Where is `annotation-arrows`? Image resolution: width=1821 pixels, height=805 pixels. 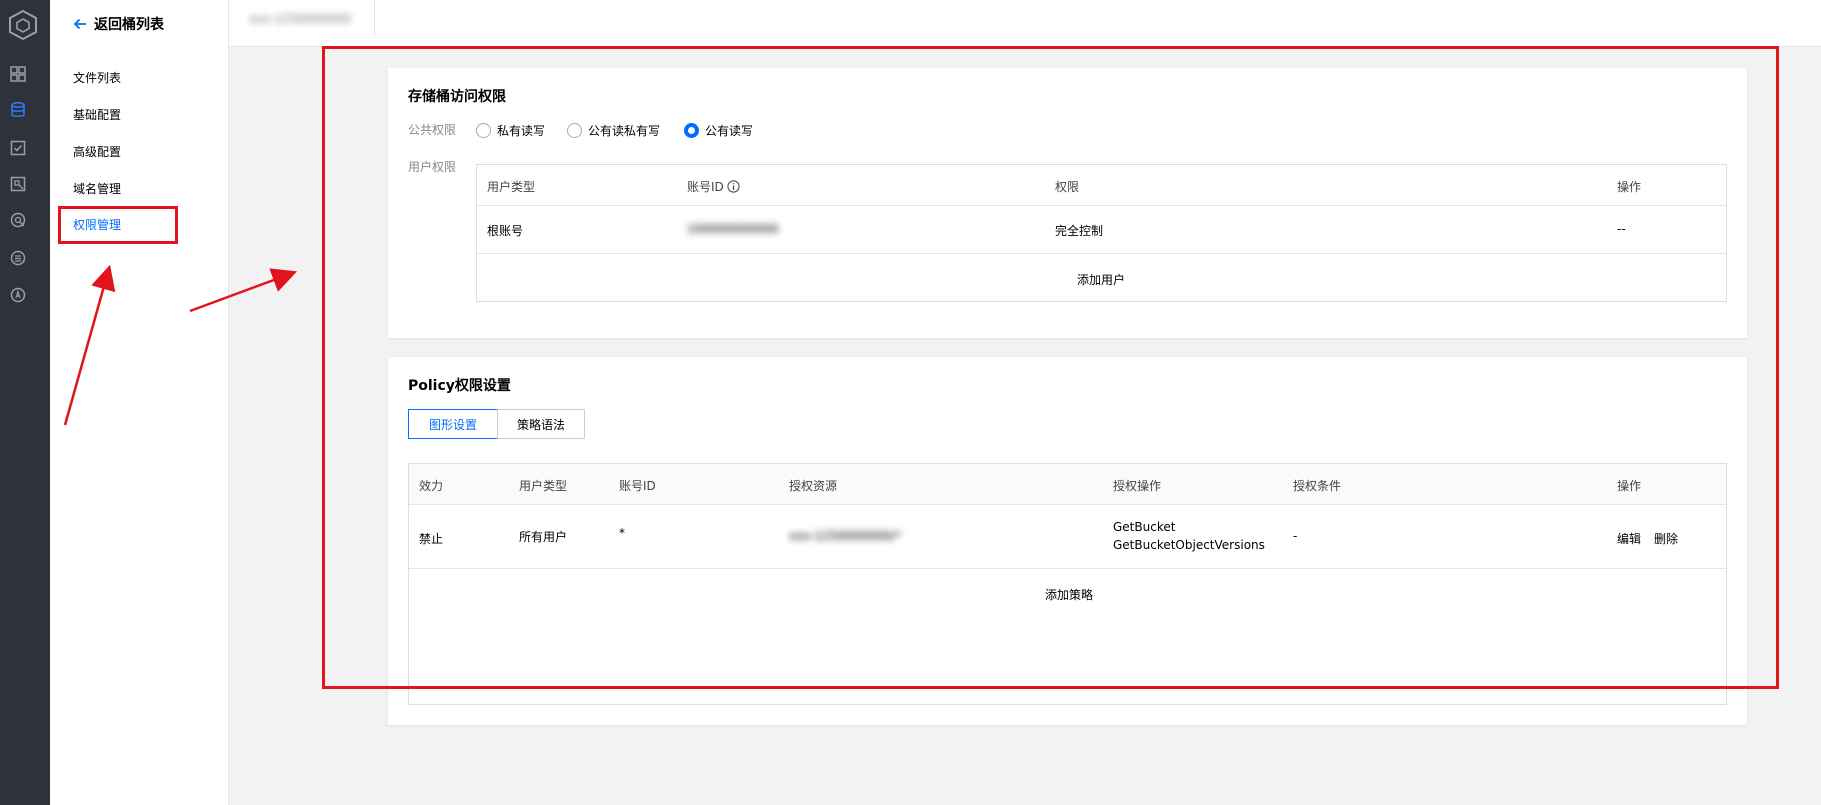
annotation-arrows is located at coordinates (180, 345).